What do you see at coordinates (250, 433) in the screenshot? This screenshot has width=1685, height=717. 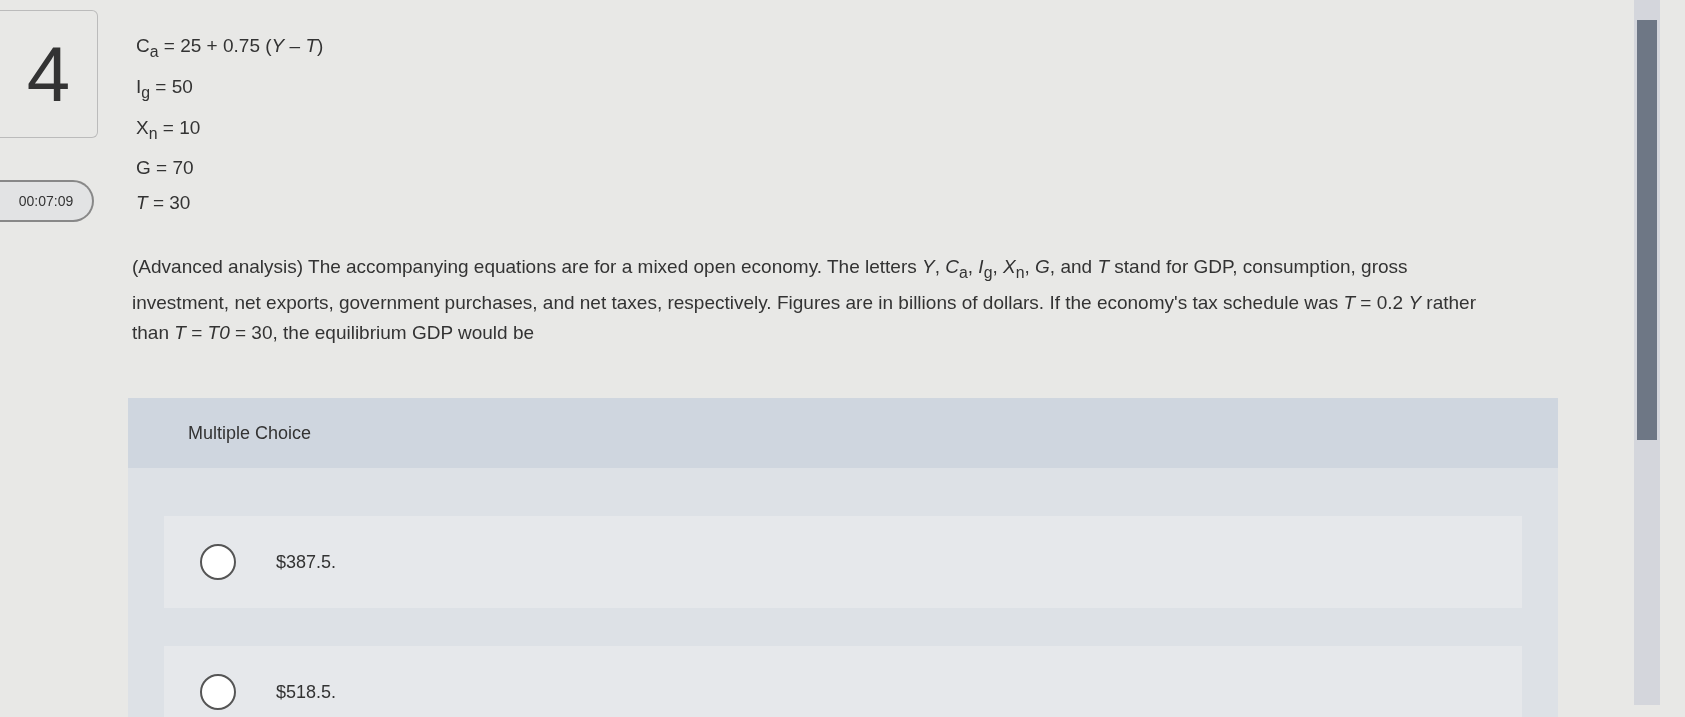 I see `panel-heading: Multiple Choice` at bounding box center [250, 433].